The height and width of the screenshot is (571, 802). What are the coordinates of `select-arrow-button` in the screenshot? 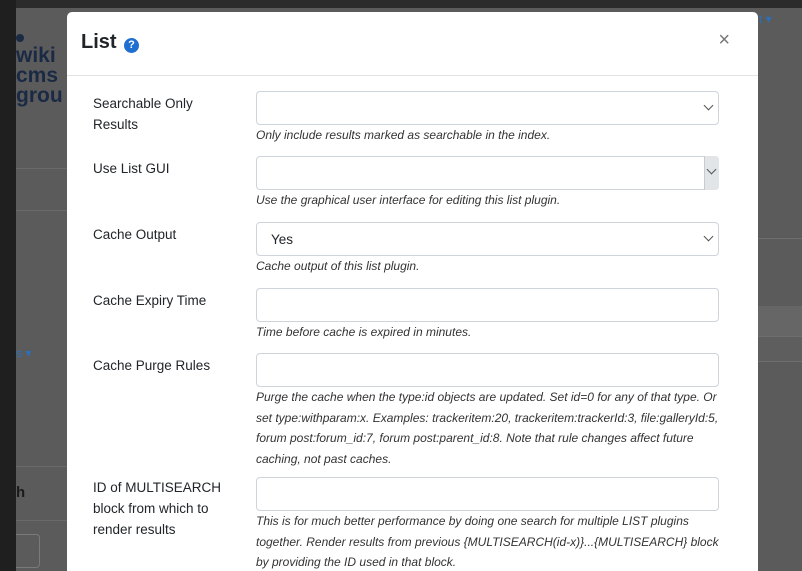 It's located at (711, 173).